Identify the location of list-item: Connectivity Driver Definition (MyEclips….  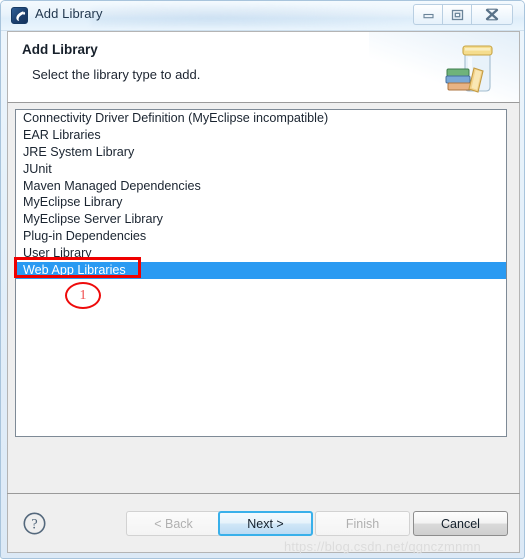
(261, 118).